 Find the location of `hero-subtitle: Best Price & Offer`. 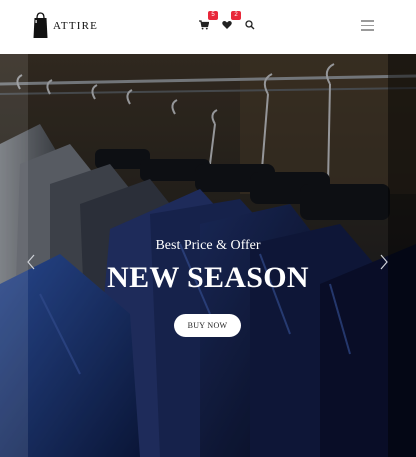

hero-subtitle: Best Price & Offer is located at coordinates (208, 245).